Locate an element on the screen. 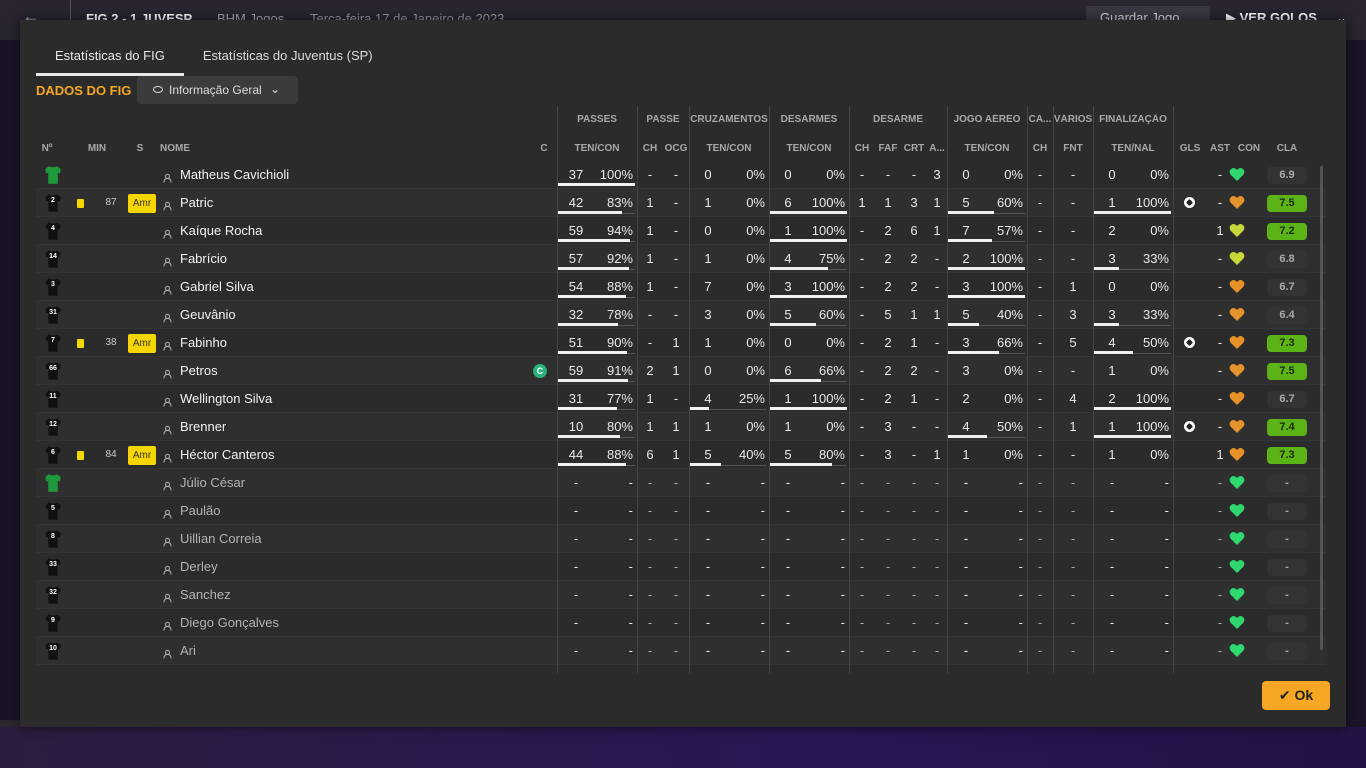 The height and width of the screenshot is (768, 1366). col-cla: CLA is located at coordinates (1287, 148).